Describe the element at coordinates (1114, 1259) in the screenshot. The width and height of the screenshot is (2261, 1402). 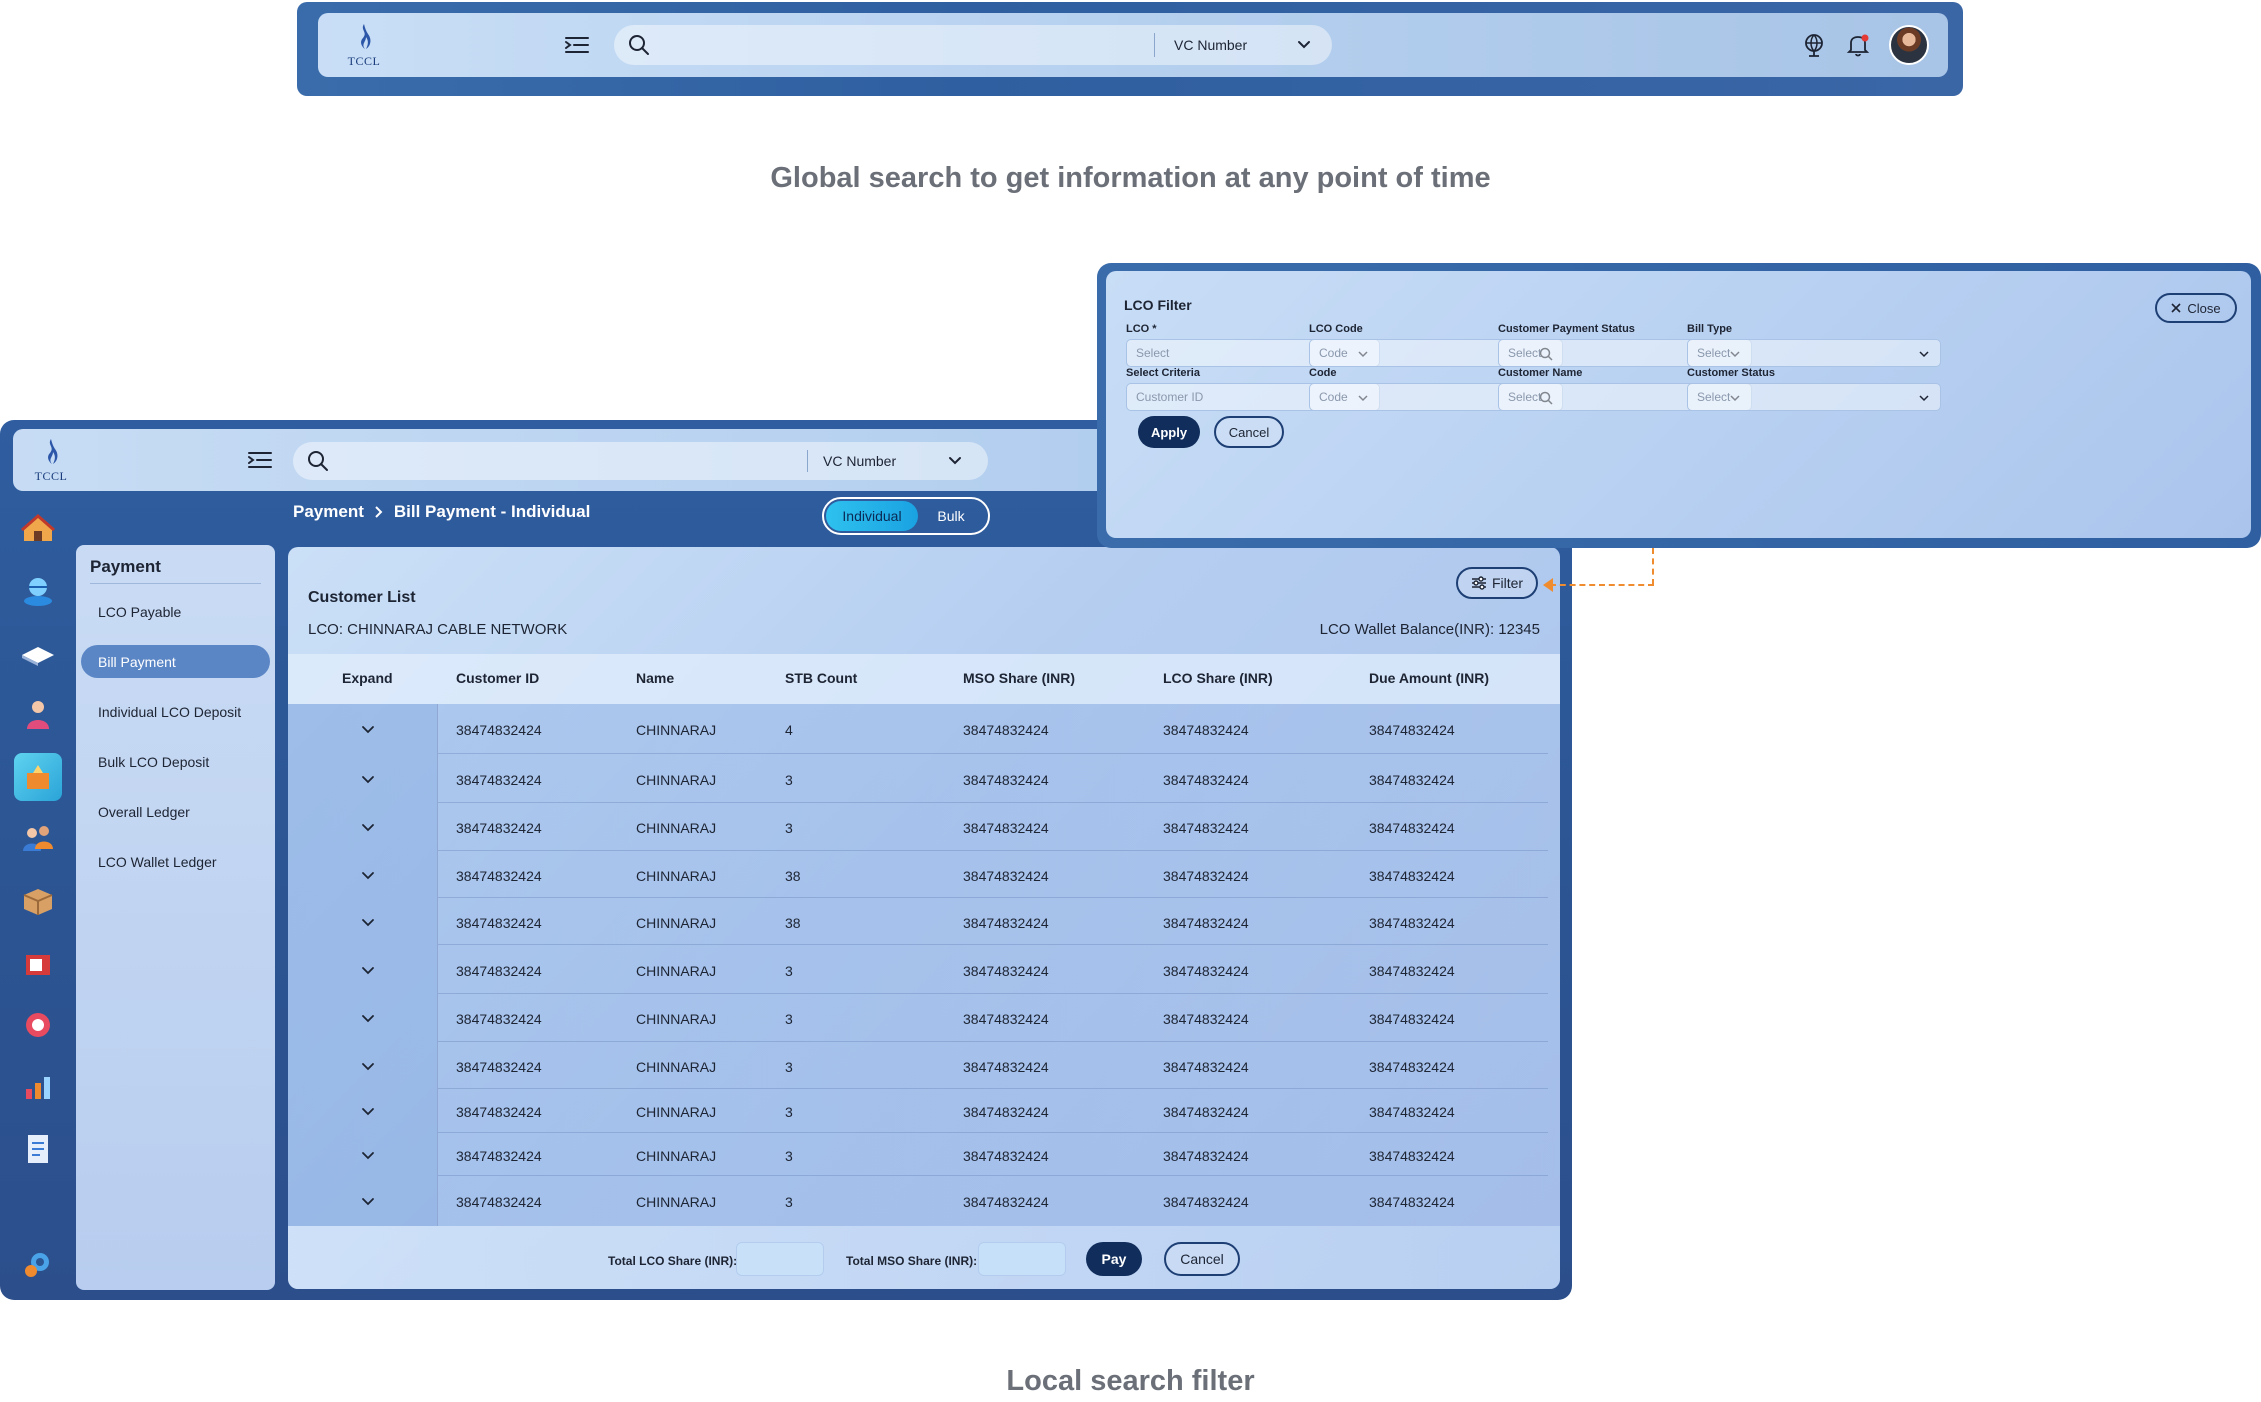
I see `pay-button: Pay` at that location.